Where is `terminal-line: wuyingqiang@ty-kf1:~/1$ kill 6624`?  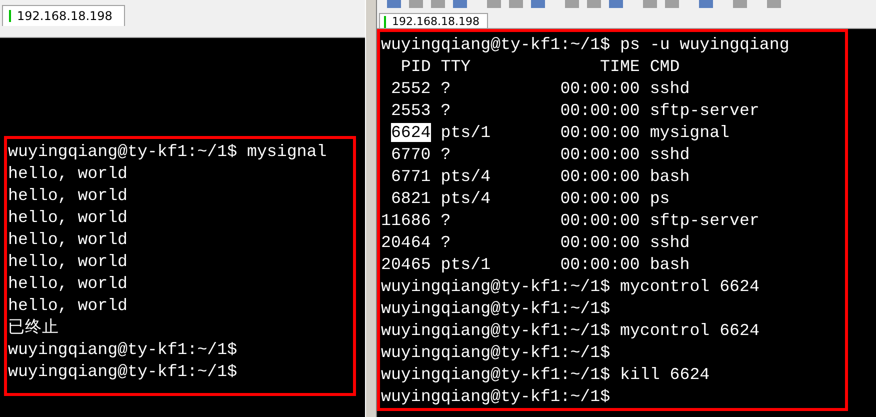
terminal-line: wuyingqiang@ty-kf1:~/1$ kill 6624 is located at coordinates (545, 375).